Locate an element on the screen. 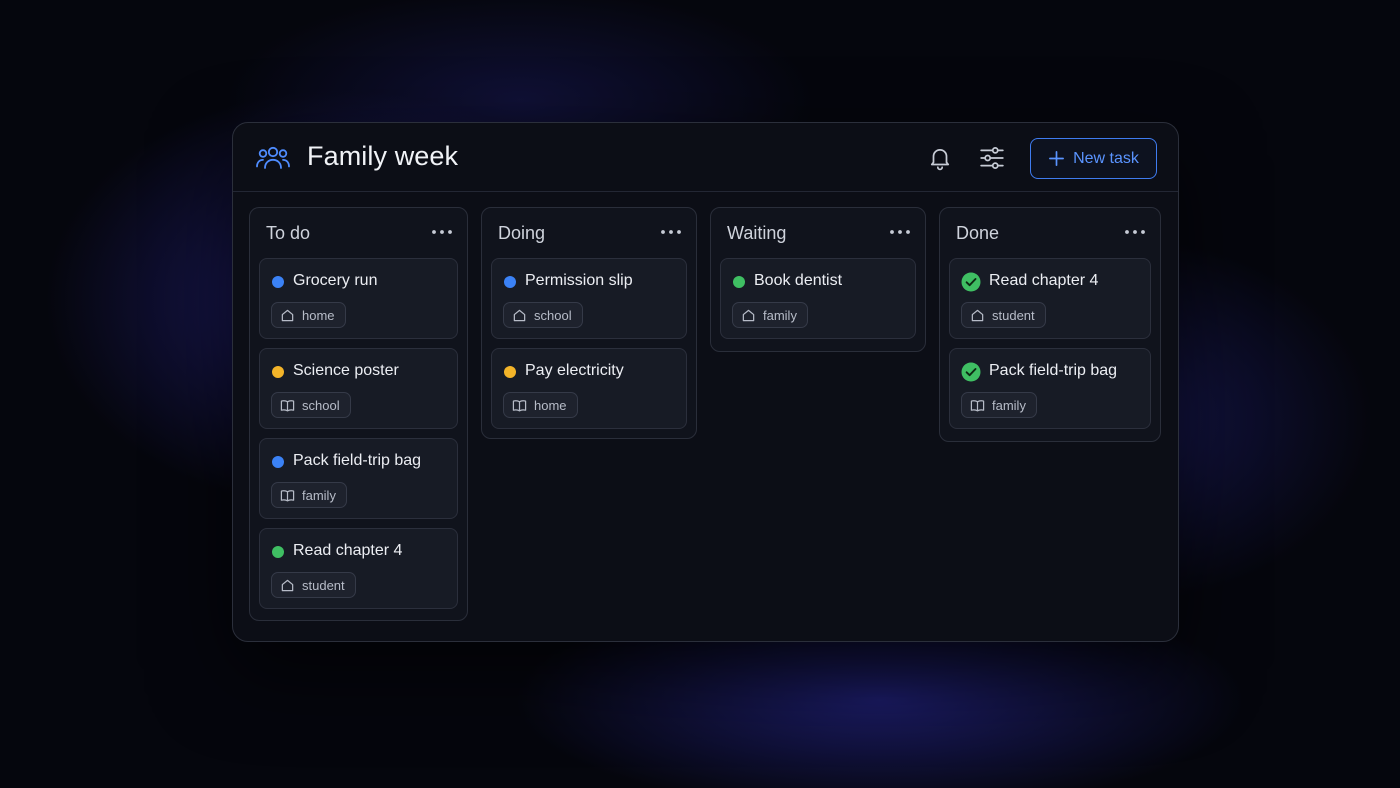 The image size is (1400, 788). family-icon is located at coordinates (273, 157).